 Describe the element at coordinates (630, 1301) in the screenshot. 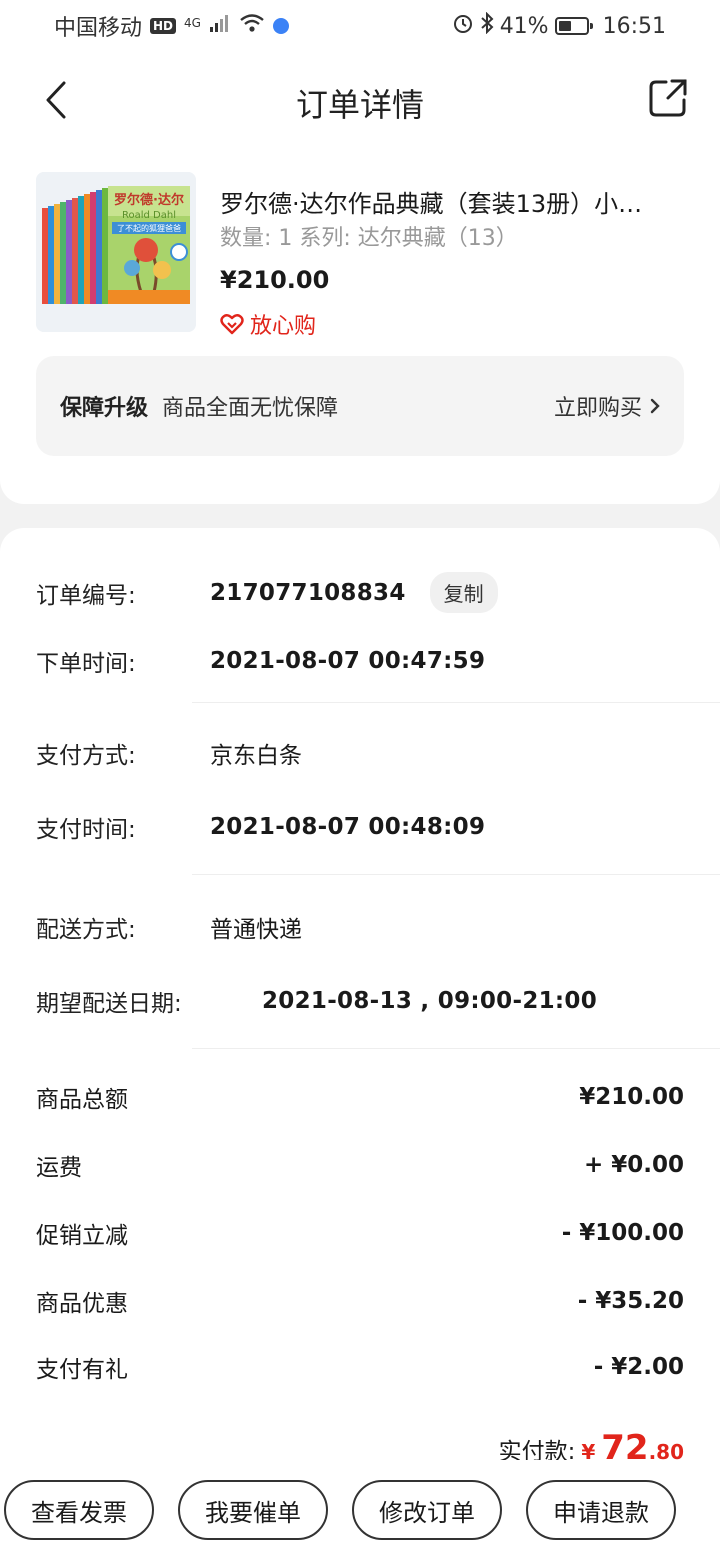

I see `summary-amount: - ¥35.20` at that location.